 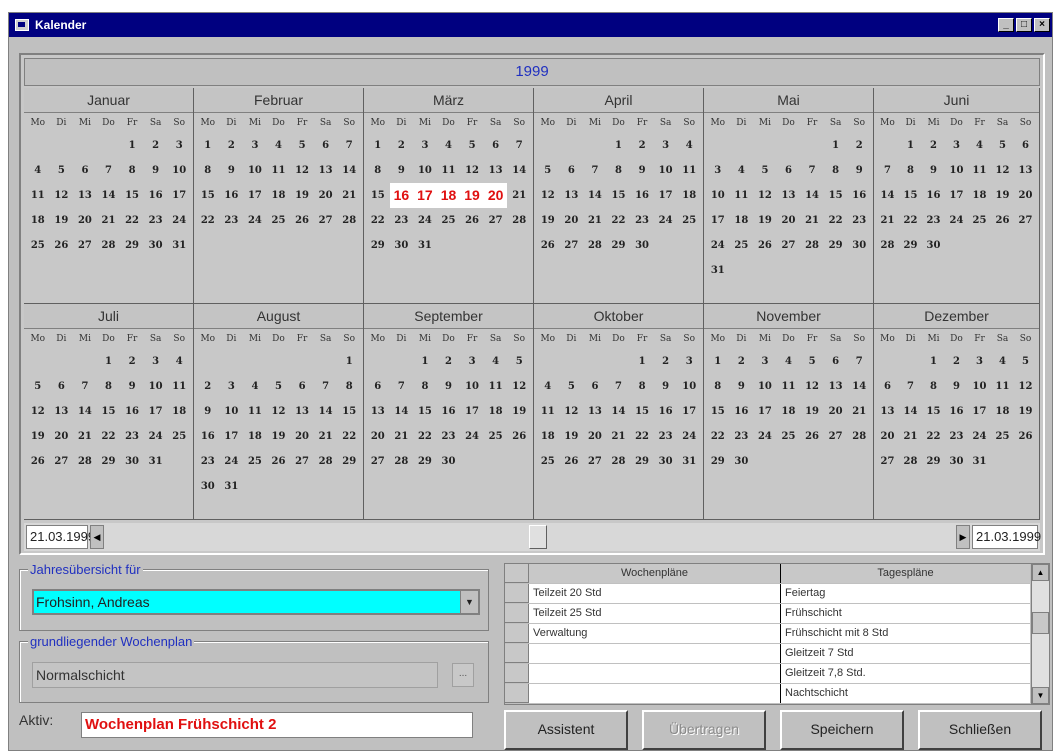 What do you see at coordinates (963, 537) in the screenshot?
I see `scroll-right-button: ▶` at bounding box center [963, 537].